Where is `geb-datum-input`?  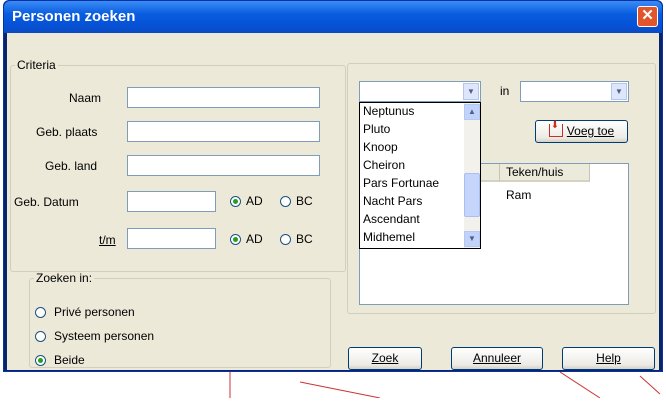
geb-datum-input is located at coordinates (171, 201).